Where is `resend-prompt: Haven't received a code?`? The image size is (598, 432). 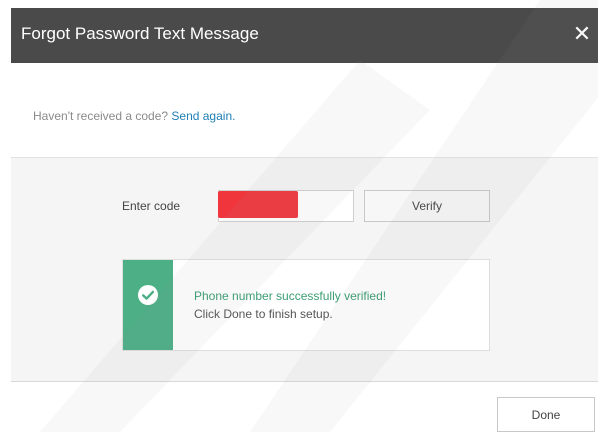
resend-prompt: Haven't received a code? is located at coordinates (101, 116).